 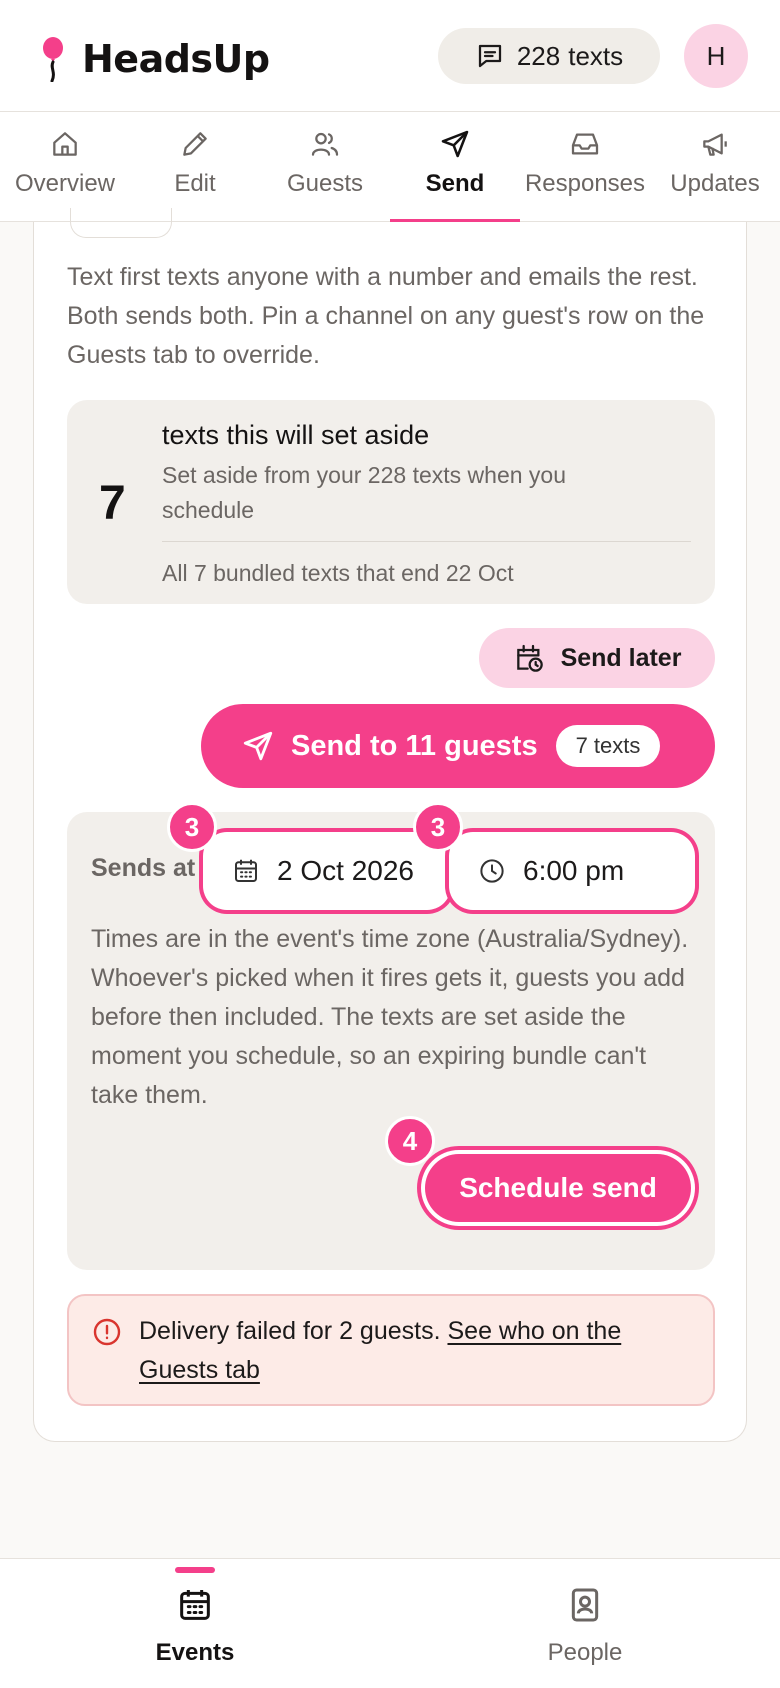 What do you see at coordinates (65, 144) in the screenshot?
I see `home-icon` at bounding box center [65, 144].